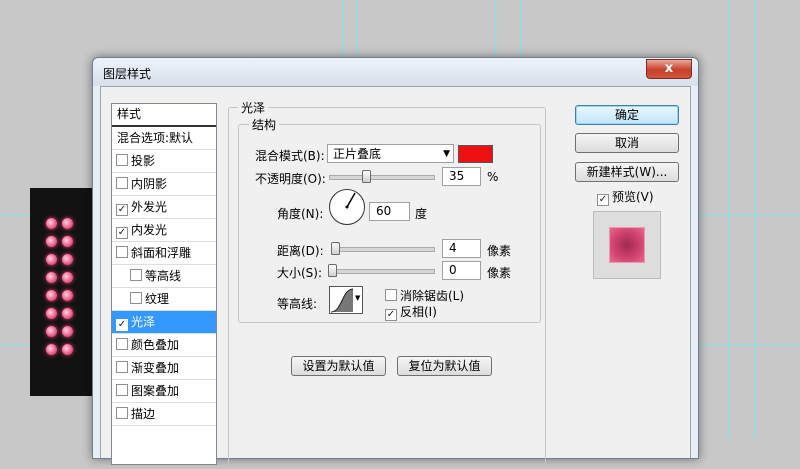 This screenshot has height=469, width=800. Describe the element at coordinates (149, 230) in the screenshot. I see `style-item-label: 内发光` at that location.